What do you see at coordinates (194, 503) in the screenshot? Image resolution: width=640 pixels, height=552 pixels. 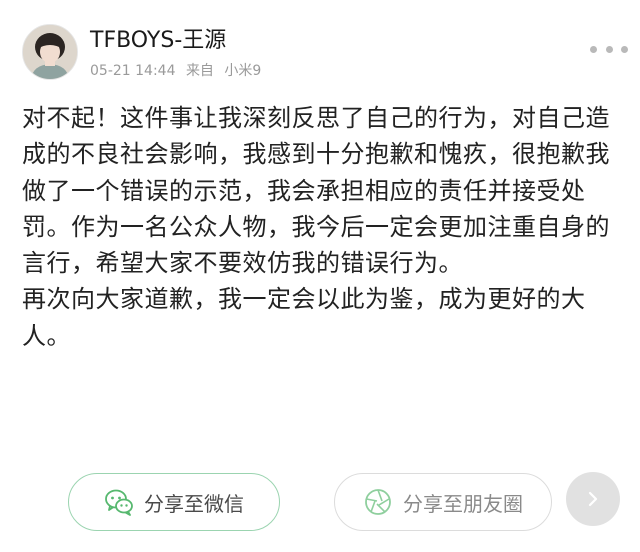 I see `share-wechat-label: 分享至微信` at bounding box center [194, 503].